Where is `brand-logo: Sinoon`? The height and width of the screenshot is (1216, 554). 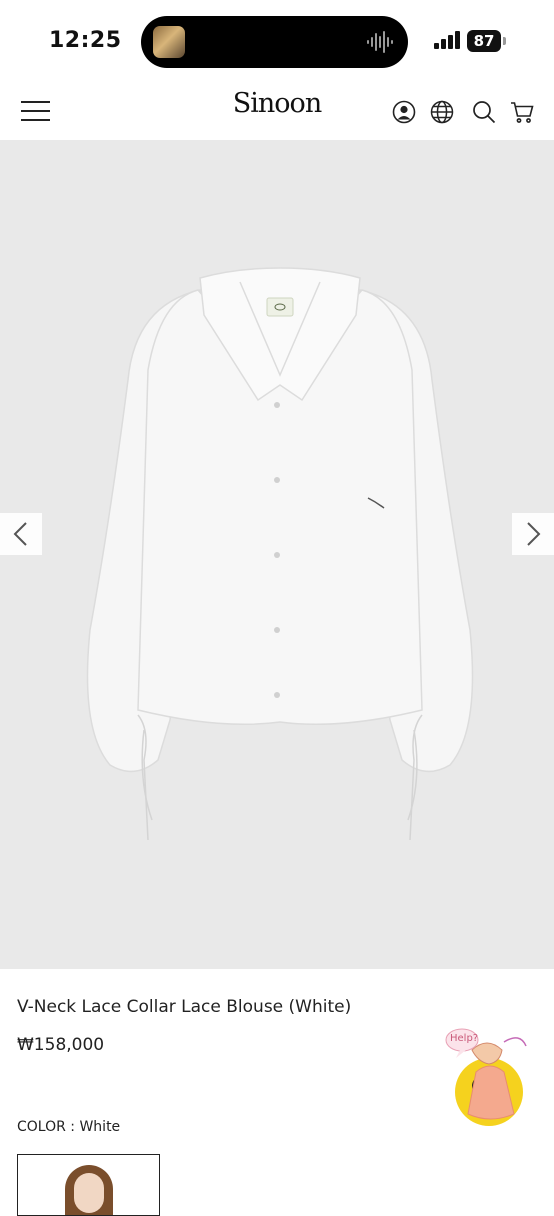 brand-logo: Sinoon is located at coordinates (277, 103).